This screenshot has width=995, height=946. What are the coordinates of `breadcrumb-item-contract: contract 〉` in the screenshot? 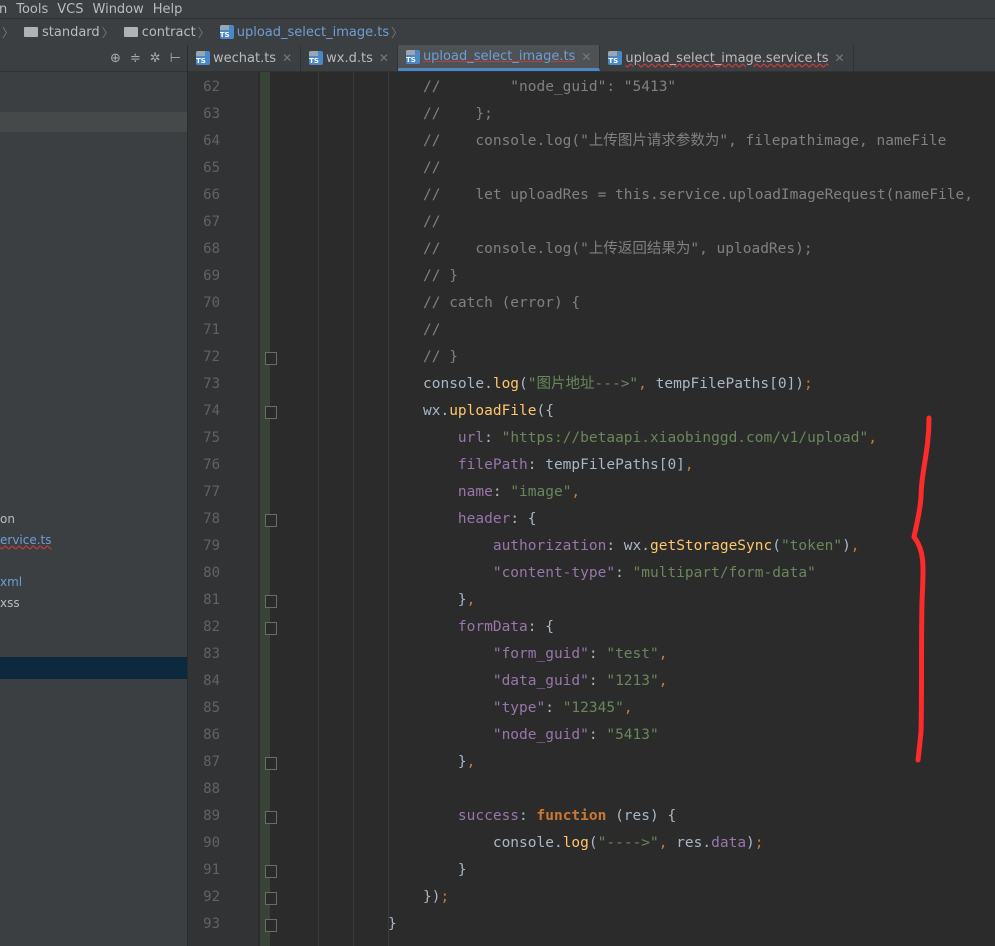 It's located at (168, 32).